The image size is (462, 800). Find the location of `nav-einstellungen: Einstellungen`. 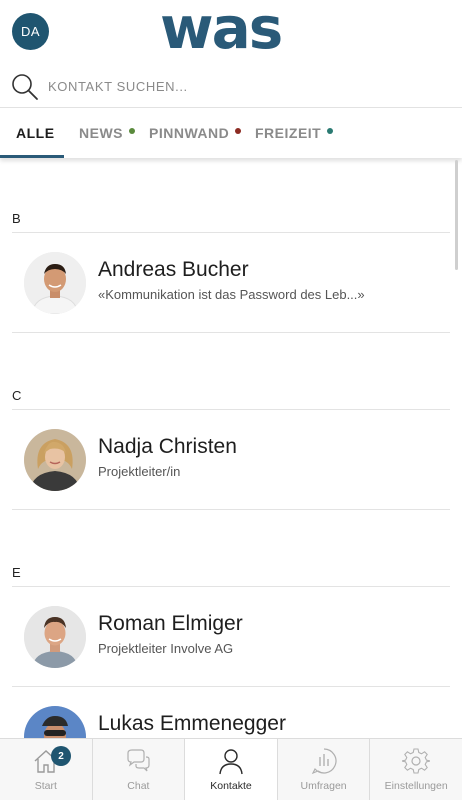

nav-einstellungen: Einstellungen is located at coordinates (416, 769).